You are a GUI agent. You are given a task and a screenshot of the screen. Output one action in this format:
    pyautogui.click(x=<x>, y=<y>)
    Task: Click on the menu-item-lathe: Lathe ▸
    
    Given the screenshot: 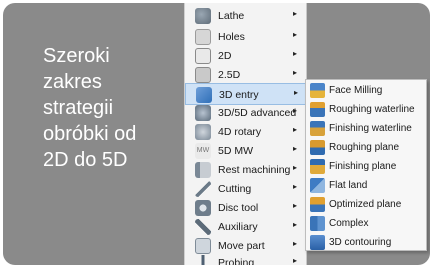 What is the action you would take?
    pyautogui.click(x=245, y=16)
    